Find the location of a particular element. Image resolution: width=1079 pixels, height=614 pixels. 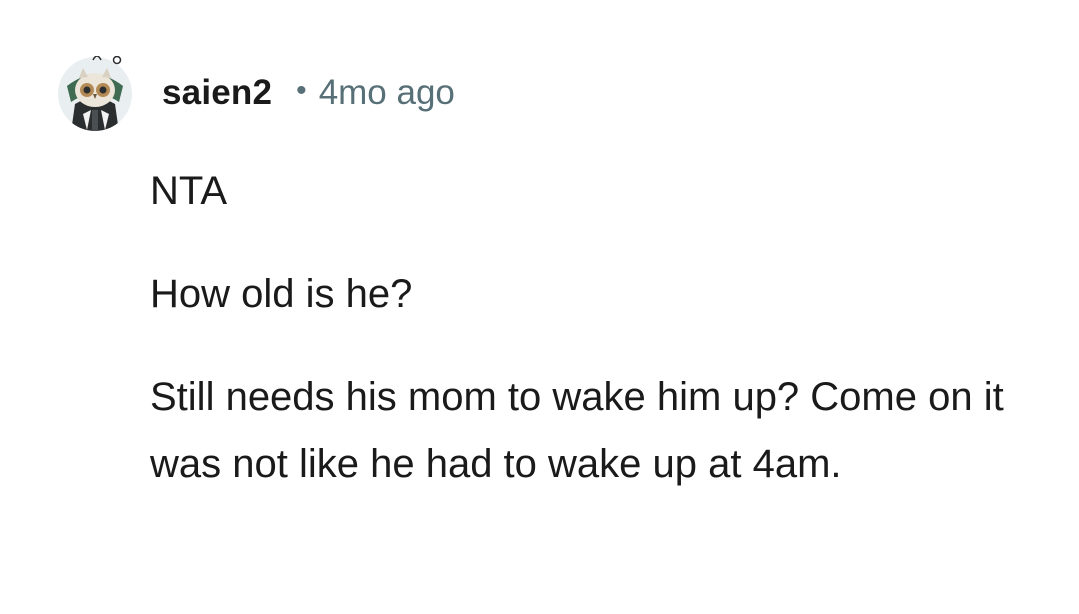

comment-header: saien2 • 4mo ago is located at coordinates (308, 93).